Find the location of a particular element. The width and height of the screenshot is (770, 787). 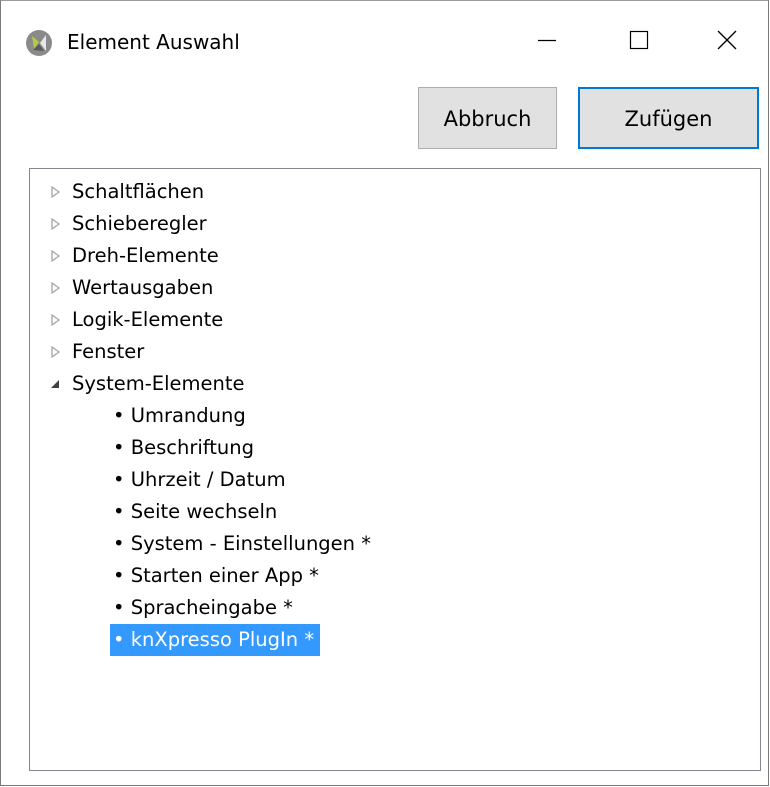

tree-item-starten-einer-app: • Starten einer App * is located at coordinates (217, 576).